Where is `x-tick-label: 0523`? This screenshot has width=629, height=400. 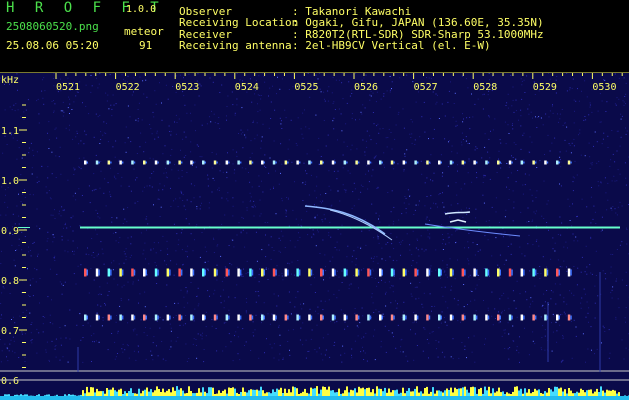 x-tick-label: 0523 is located at coordinates (187, 87).